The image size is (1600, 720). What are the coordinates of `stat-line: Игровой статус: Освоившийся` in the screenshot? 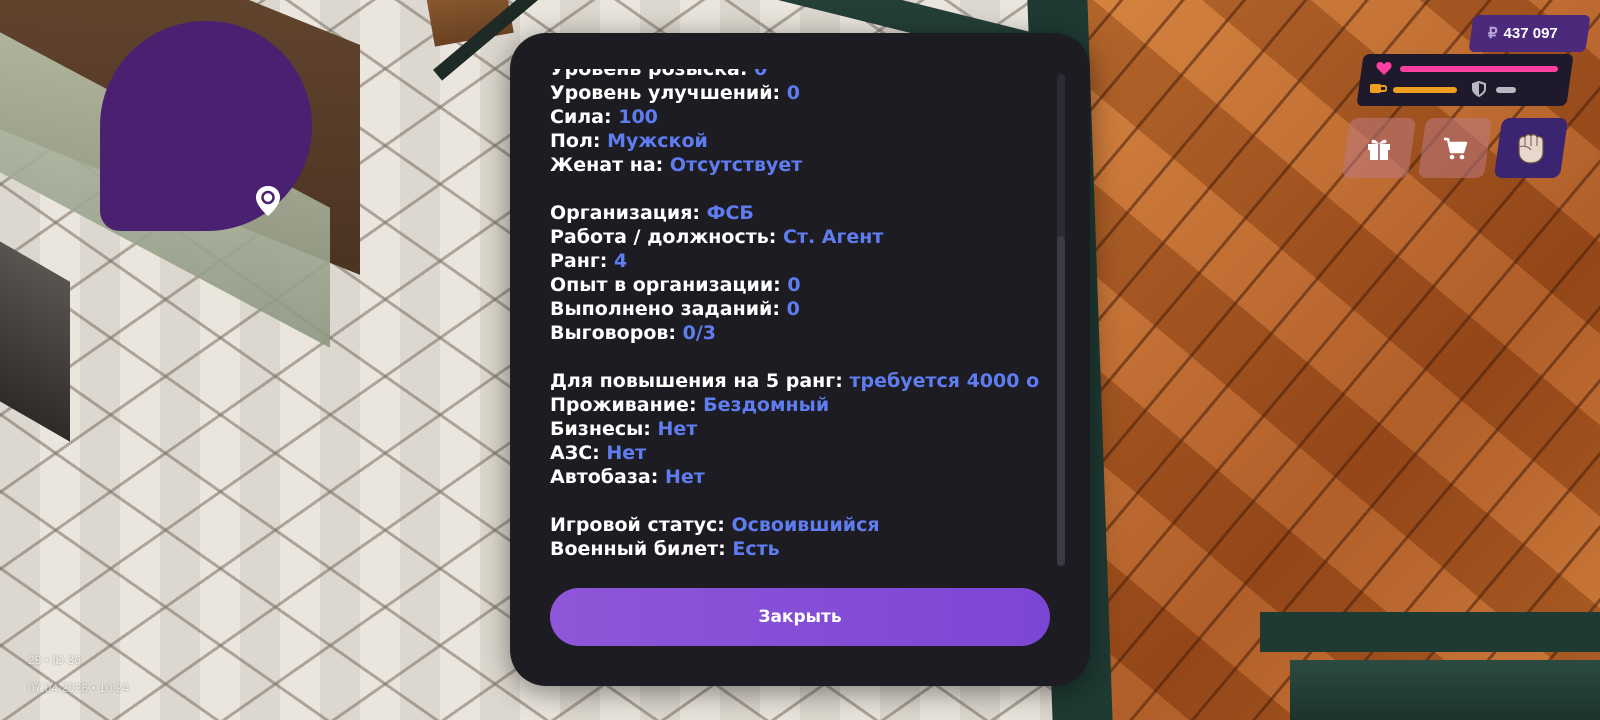 It's located at (715, 525).